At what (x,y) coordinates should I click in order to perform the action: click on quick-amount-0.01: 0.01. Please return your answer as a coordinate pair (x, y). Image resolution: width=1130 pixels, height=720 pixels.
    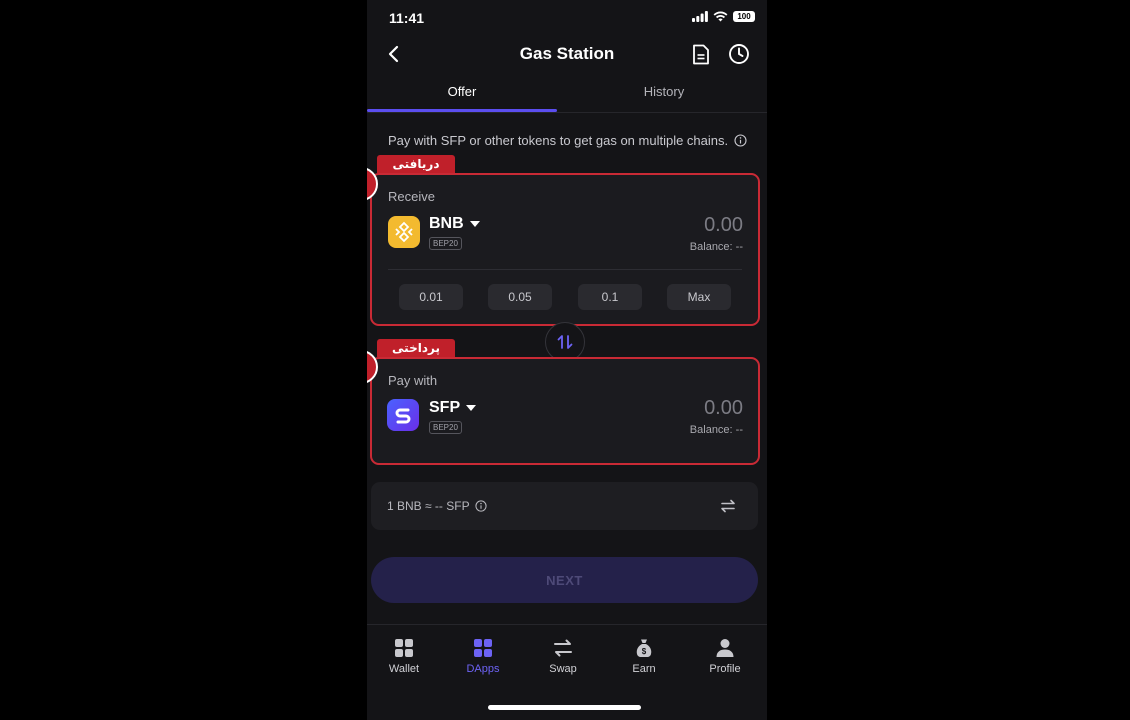
    Looking at the image, I should click on (431, 297).